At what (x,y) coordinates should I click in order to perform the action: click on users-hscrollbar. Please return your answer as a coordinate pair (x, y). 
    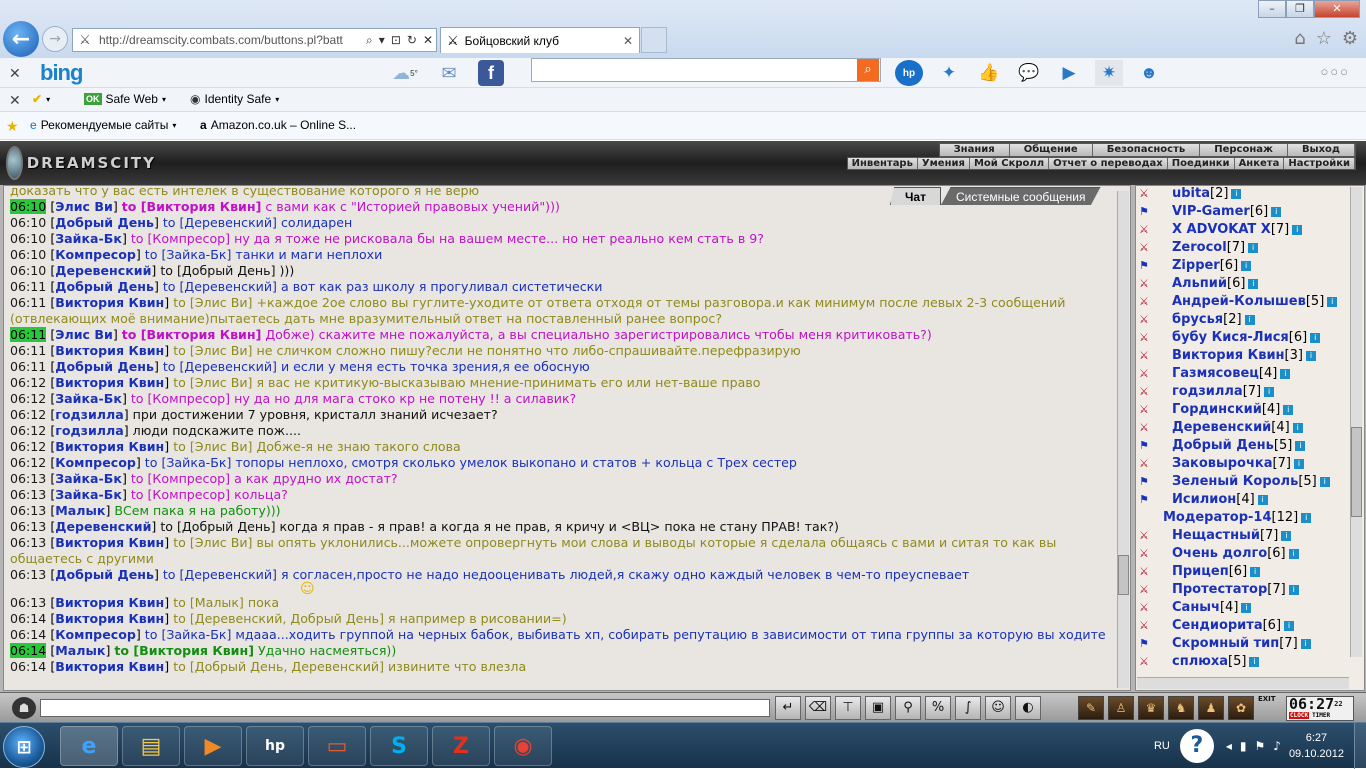
    Looking at the image, I should click on (1243, 683).